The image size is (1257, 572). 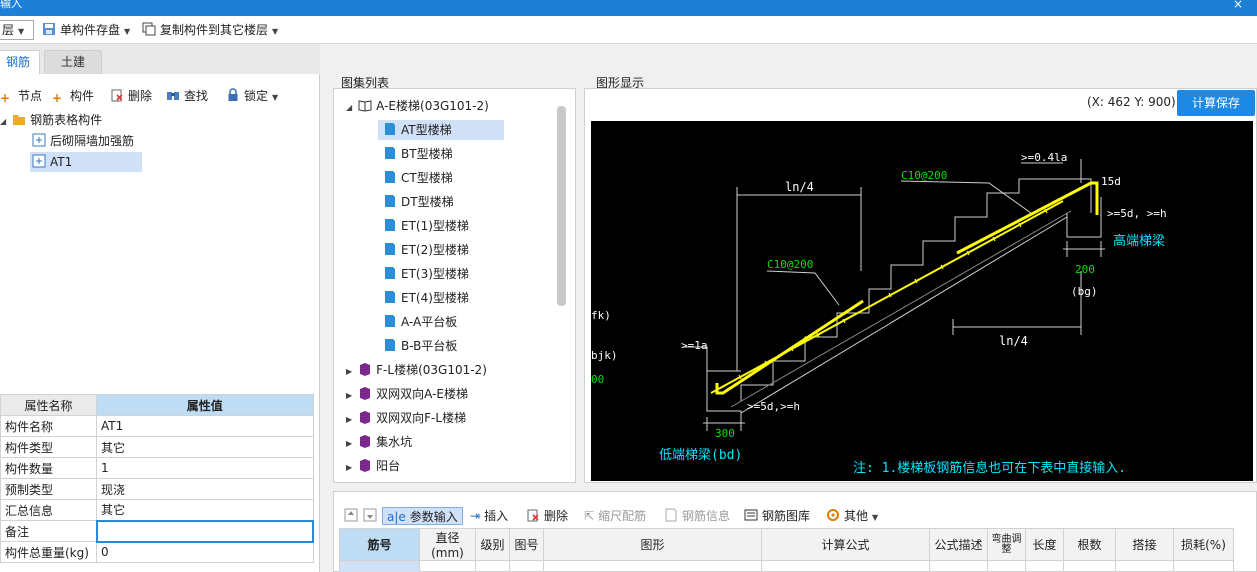 I want to click on save-component-button: 单构件存盘 ▼, so click(x=86, y=30).